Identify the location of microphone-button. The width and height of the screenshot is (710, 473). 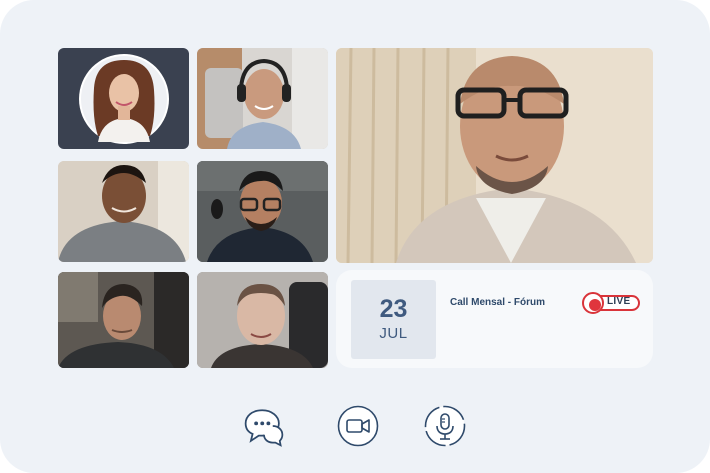
(445, 426).